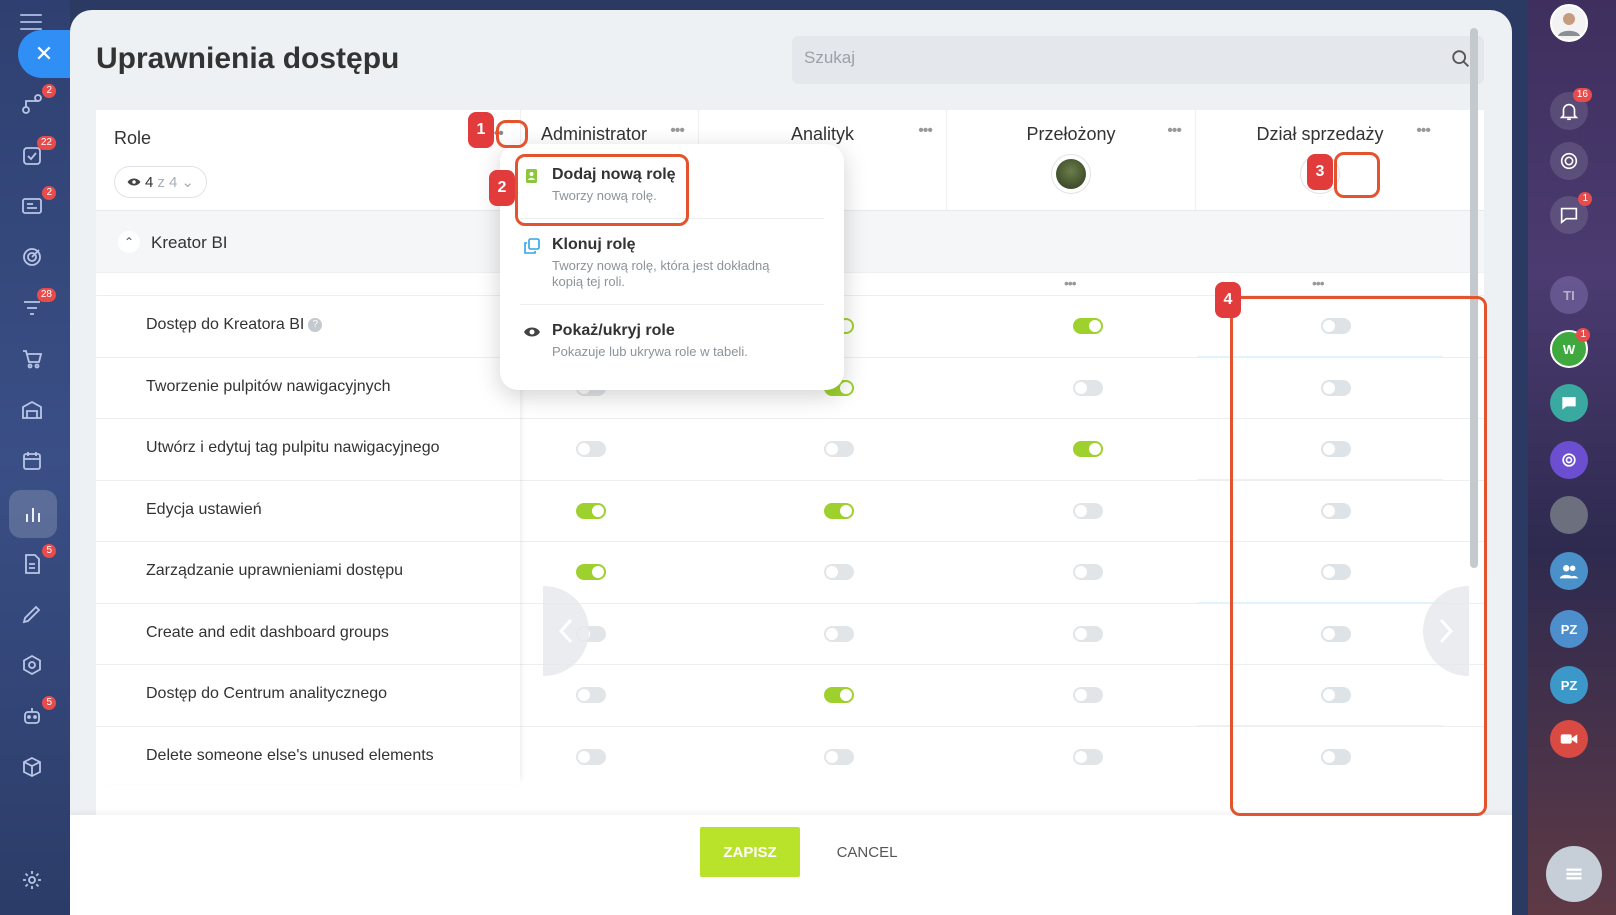  Describe the element at coordinates (32, 716) in the screenshot. I see `robot-icon` at that location.